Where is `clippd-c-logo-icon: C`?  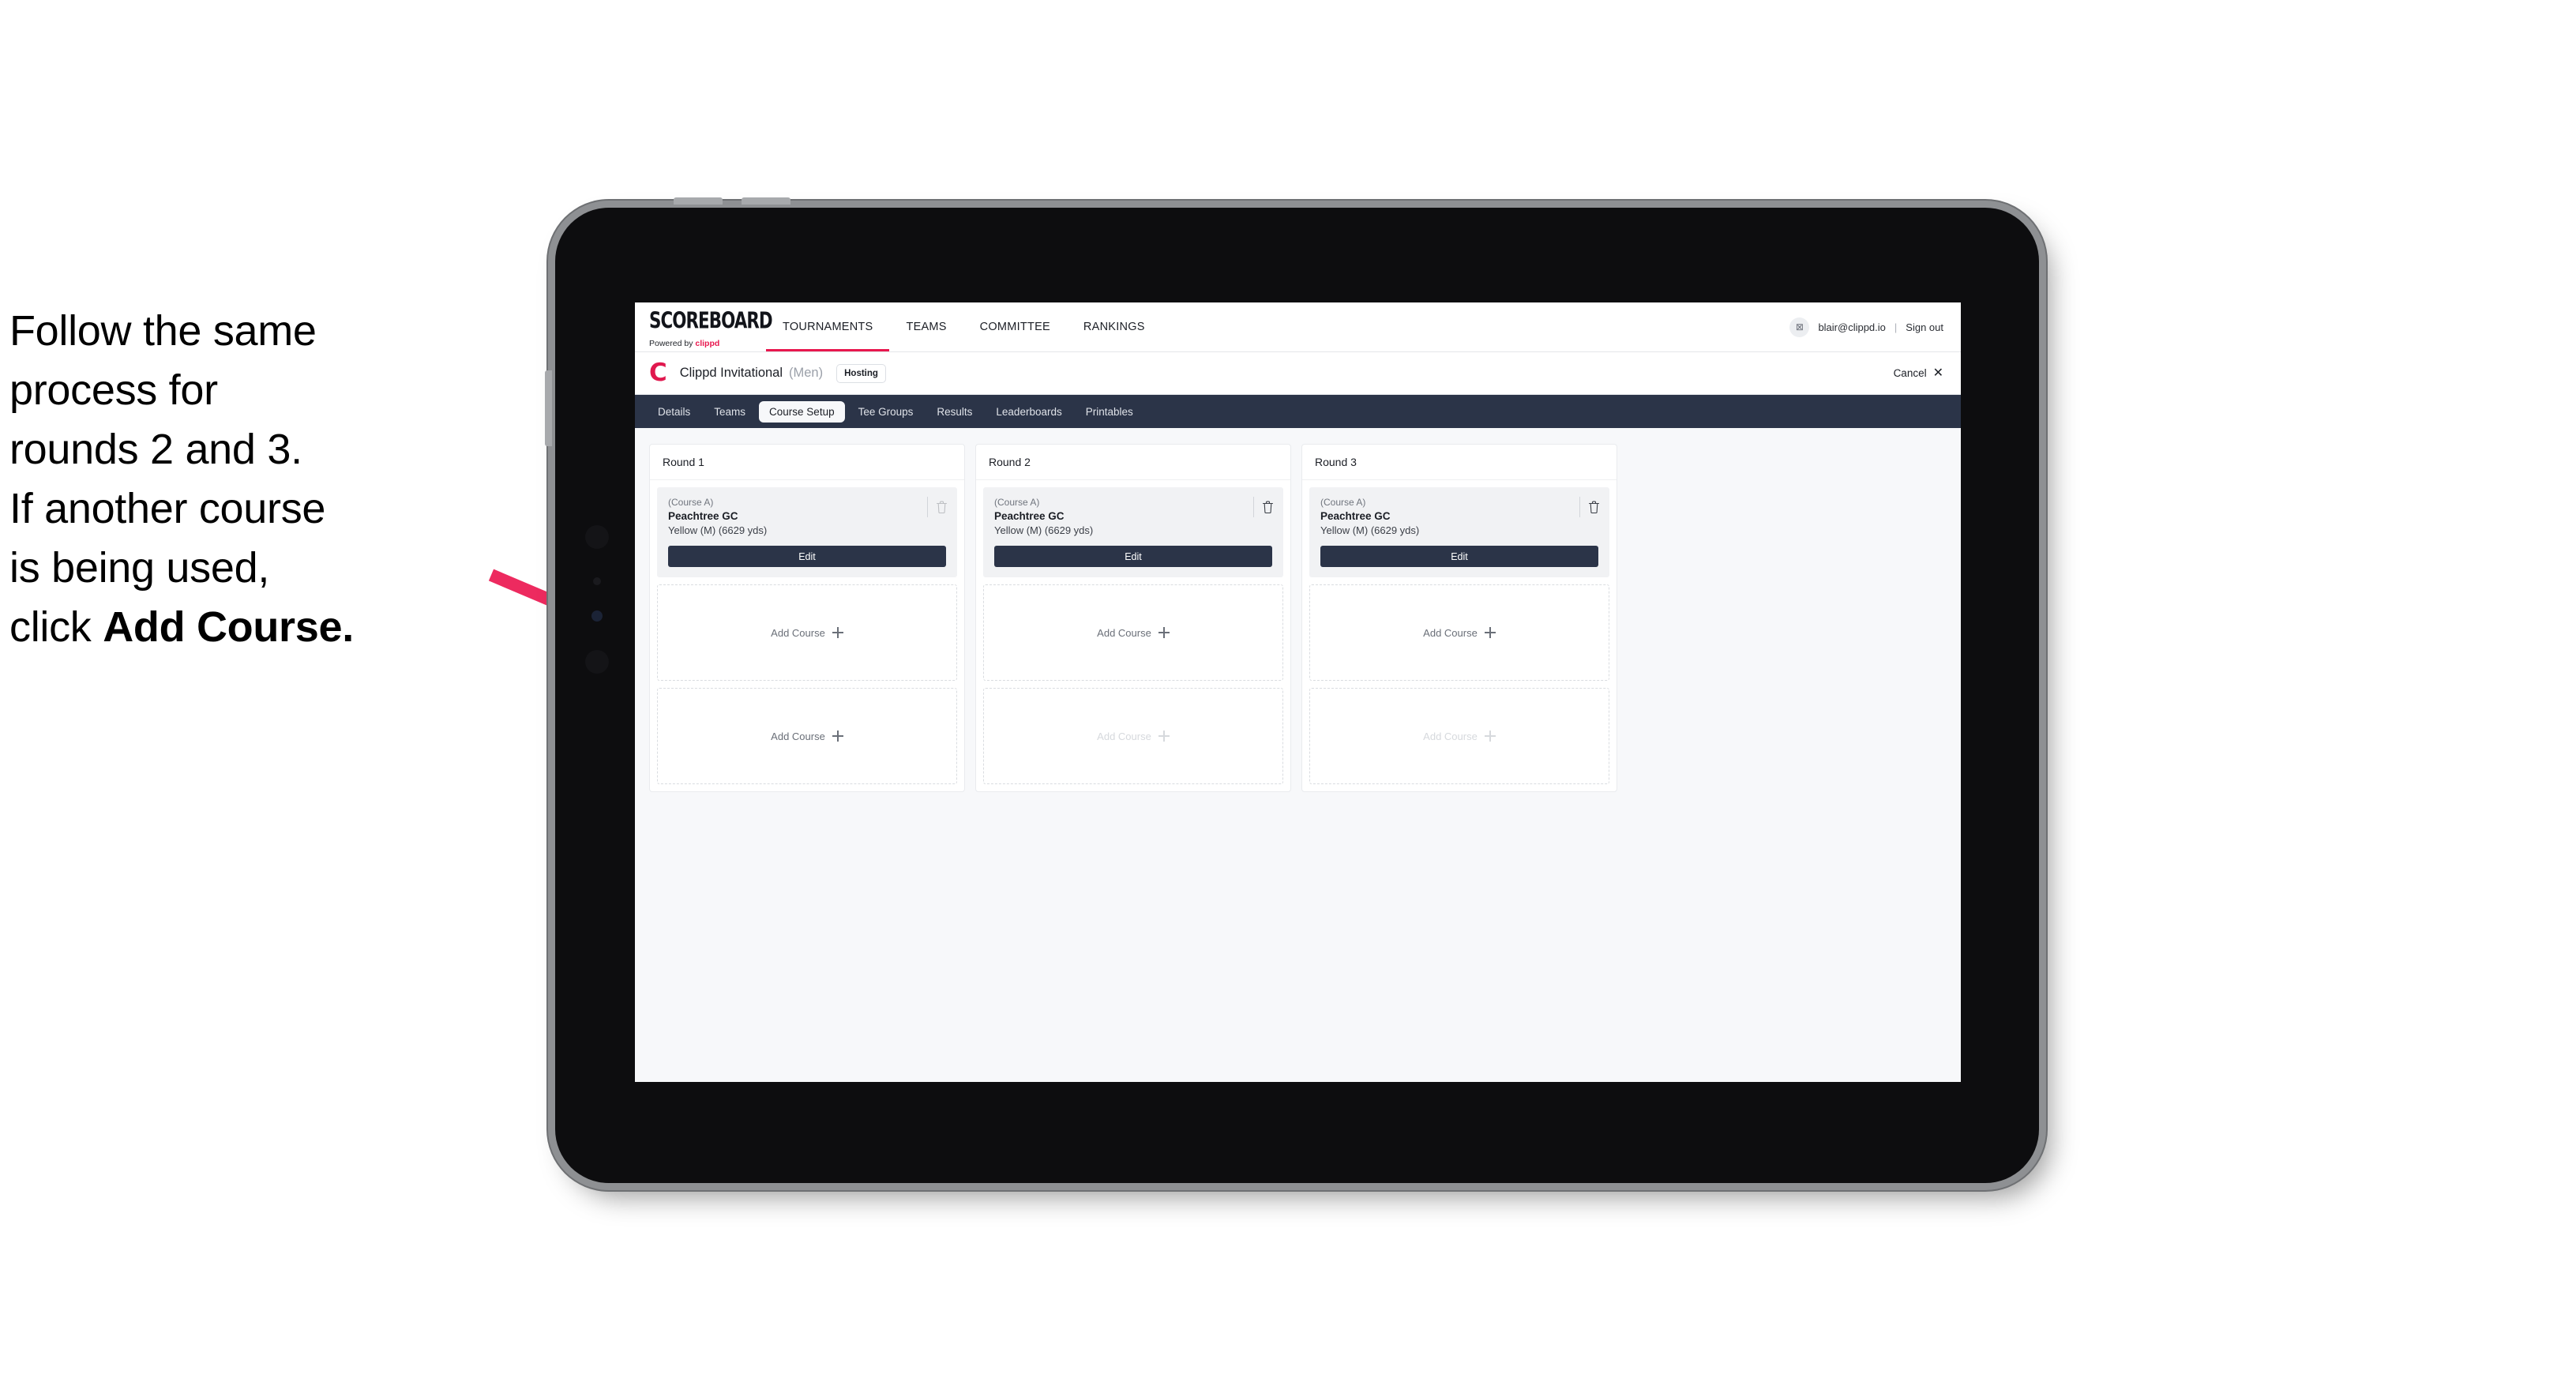 clippd-c-logo-icon: C is located at coordinates (658, 373).